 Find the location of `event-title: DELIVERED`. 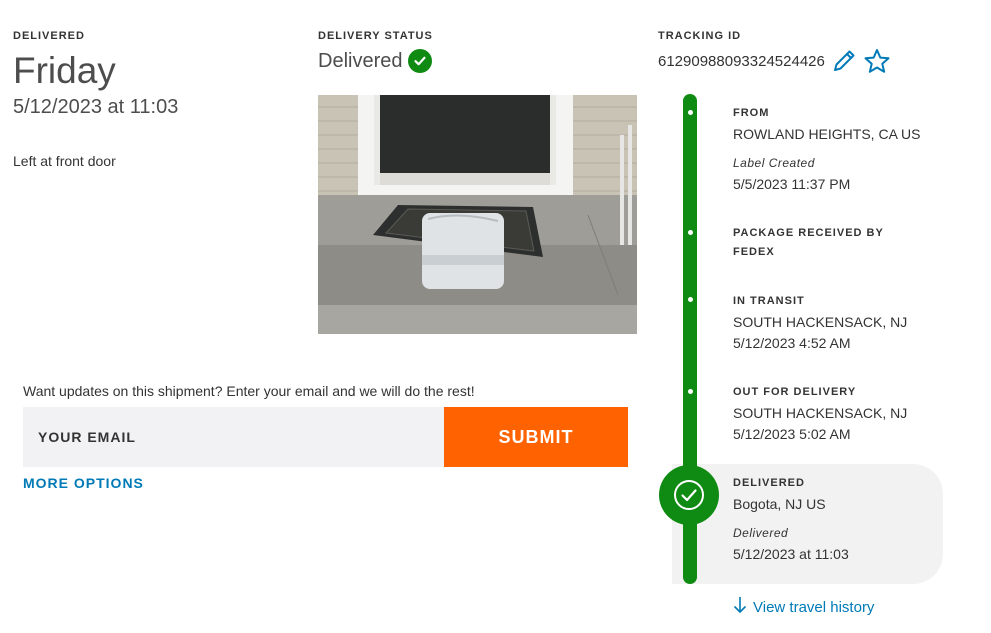

event-title: DELIVERED is located at coordinates (769, 483).